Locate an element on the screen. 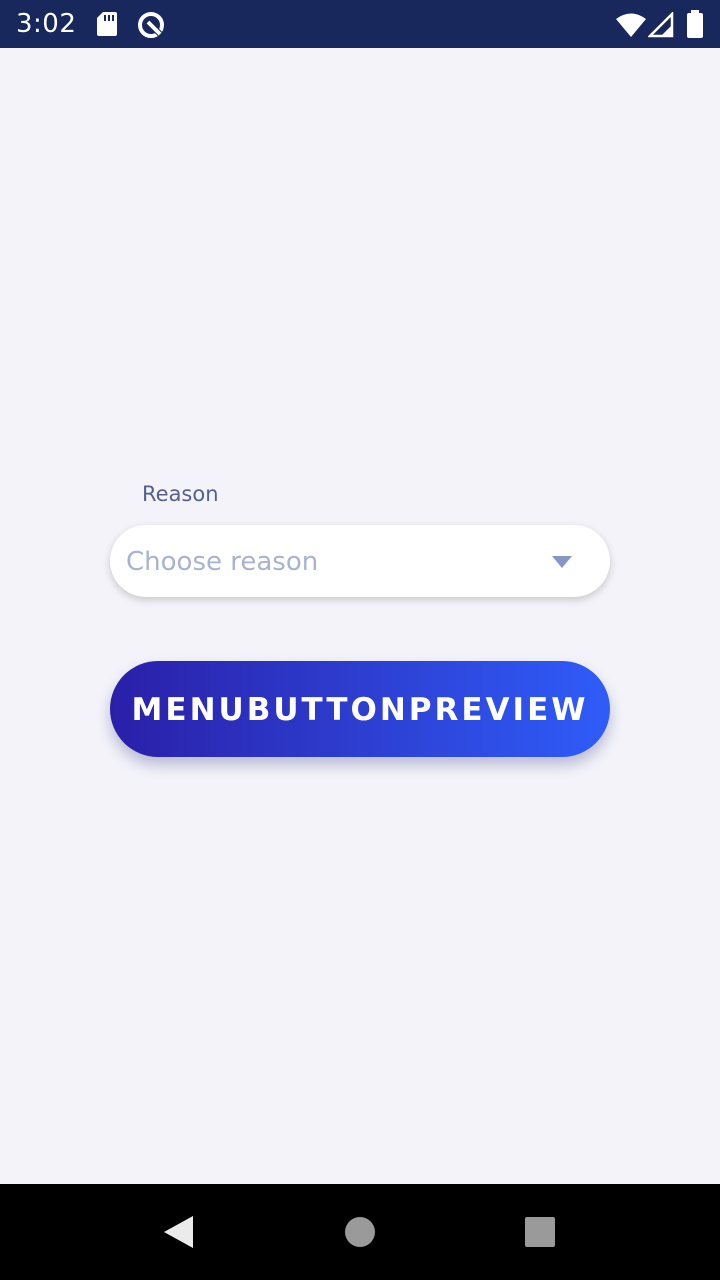 Image resolution: width=720 pixels, height=1280 pixels. reason-select: Choose reason is located at coordinates (360, 561).